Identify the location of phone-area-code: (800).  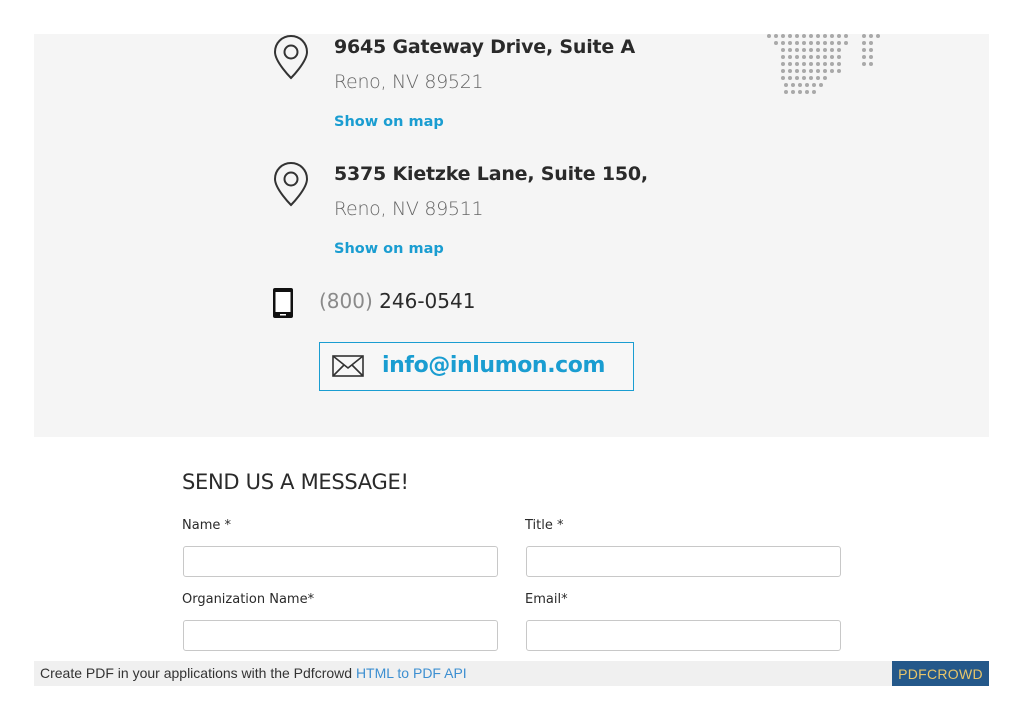
(346, 301).